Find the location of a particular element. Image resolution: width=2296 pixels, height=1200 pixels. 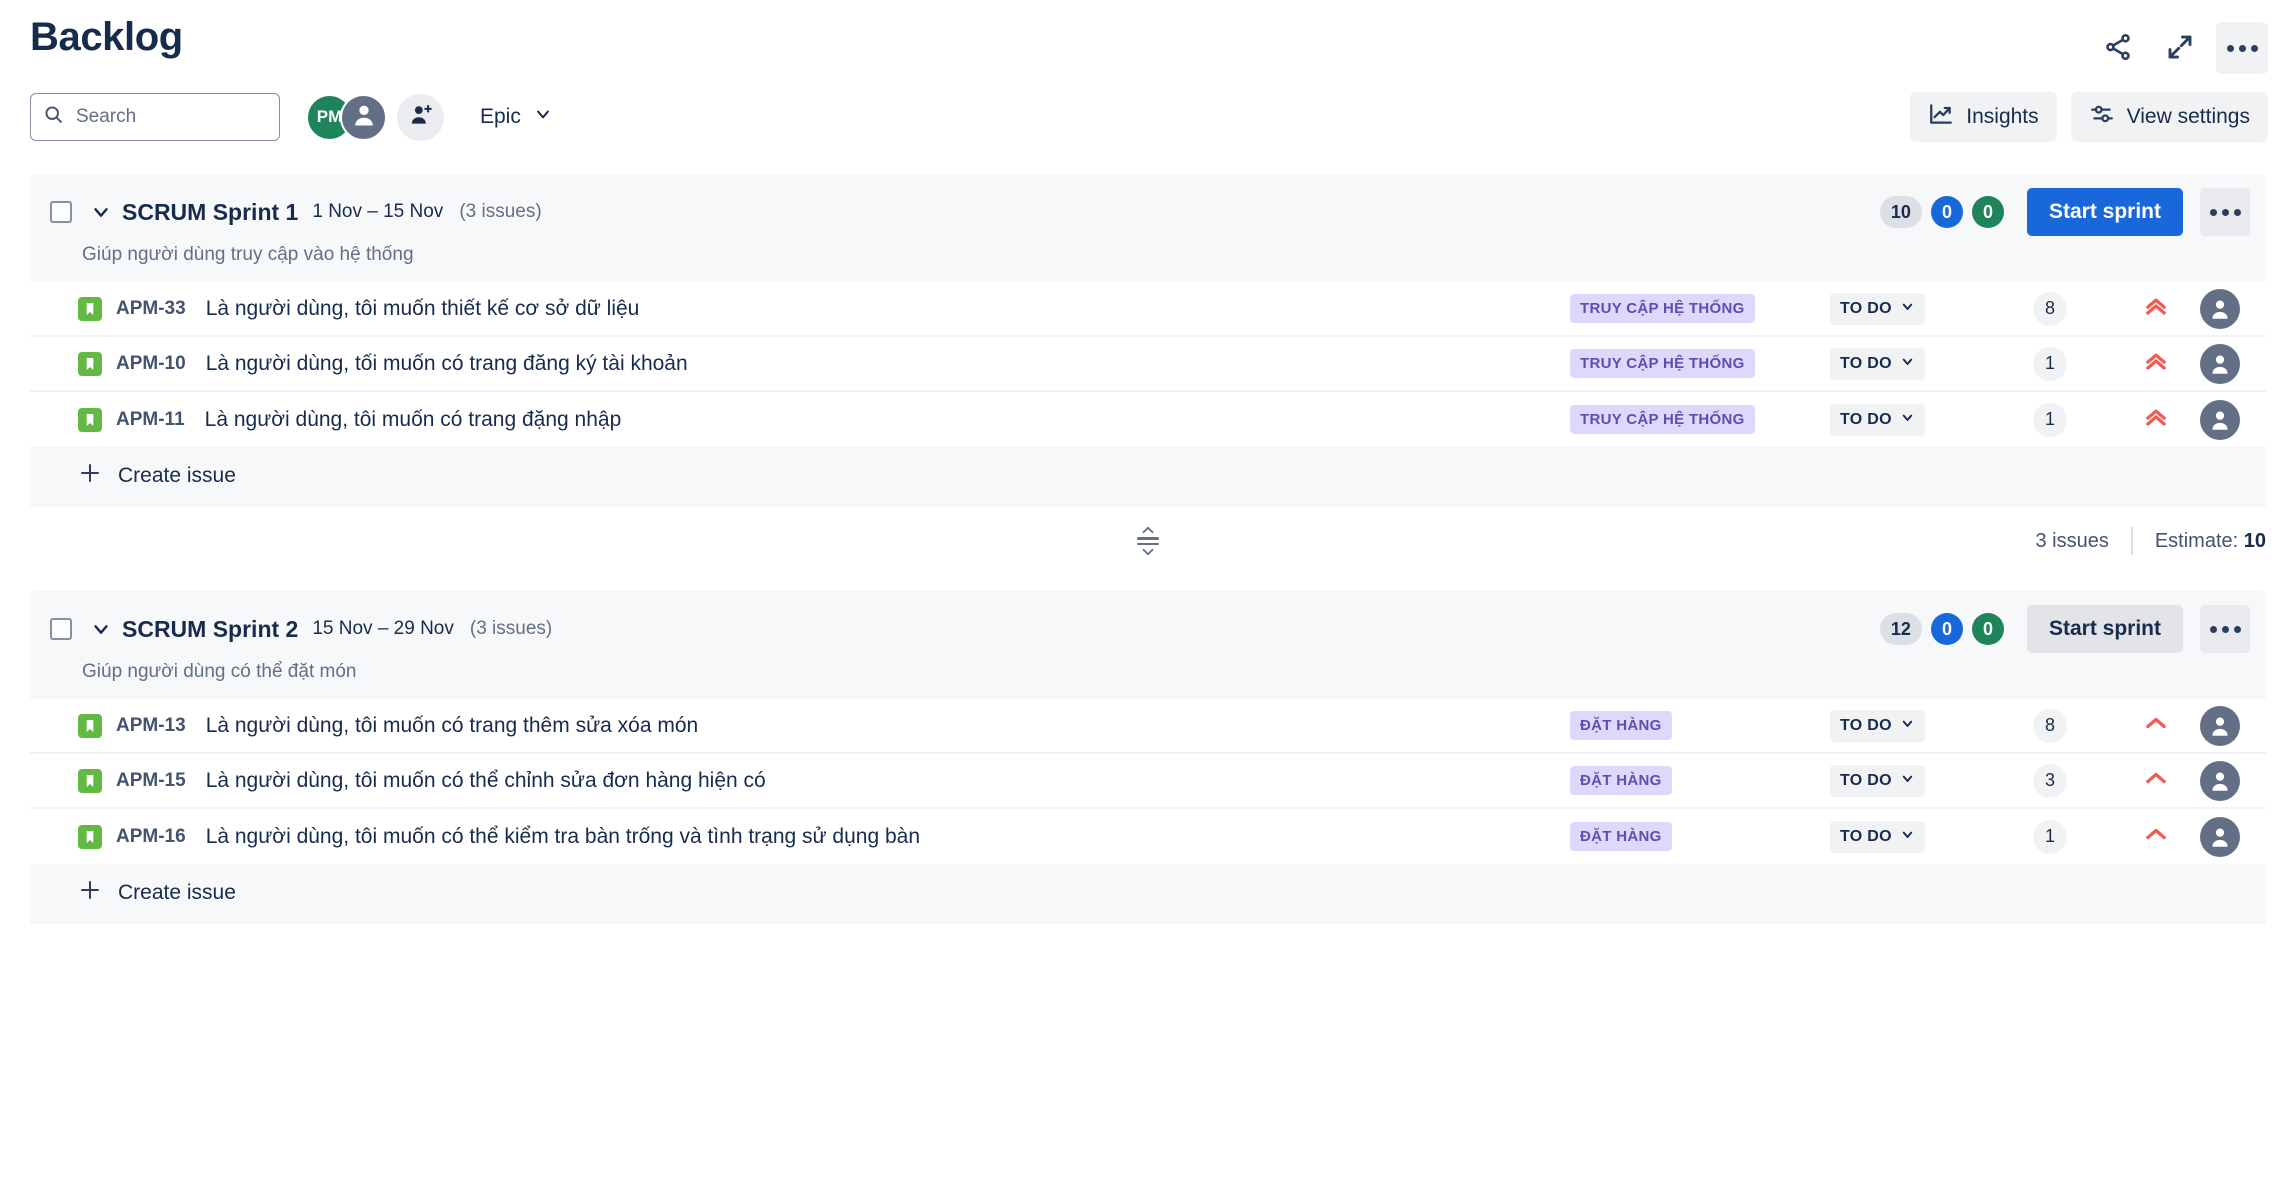

chevron-down-icon is located at coordinates (543, 117).